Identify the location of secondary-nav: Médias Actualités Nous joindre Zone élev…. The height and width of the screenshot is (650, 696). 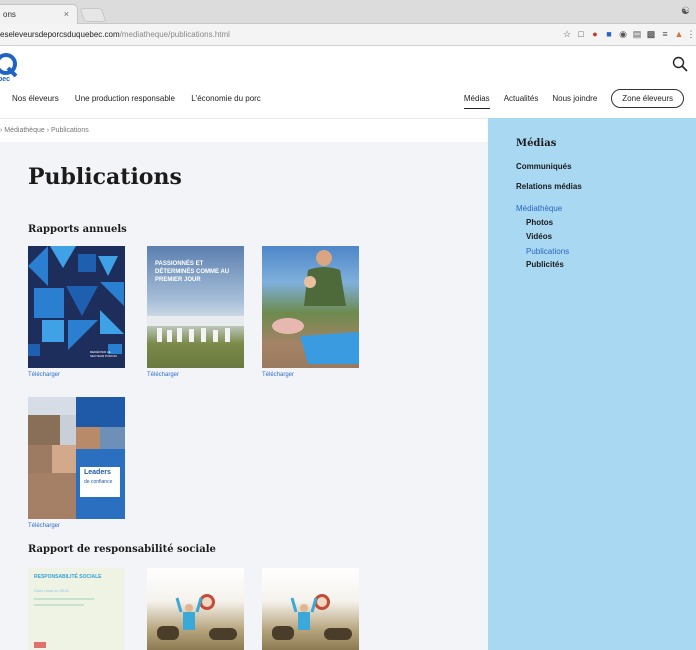
(567, 98).